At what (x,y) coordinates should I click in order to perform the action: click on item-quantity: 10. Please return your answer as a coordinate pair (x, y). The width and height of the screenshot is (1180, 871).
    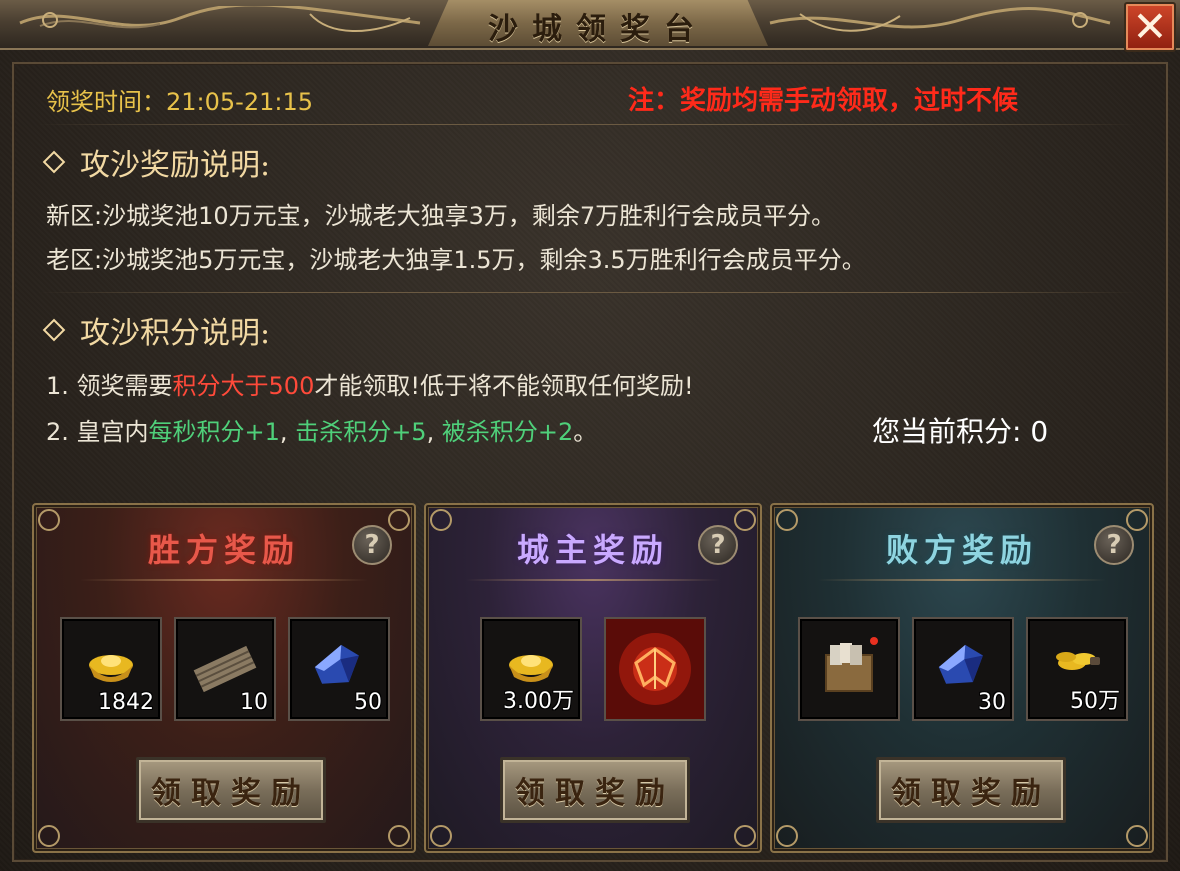
    Looking at the image, I should click on (254, 702).